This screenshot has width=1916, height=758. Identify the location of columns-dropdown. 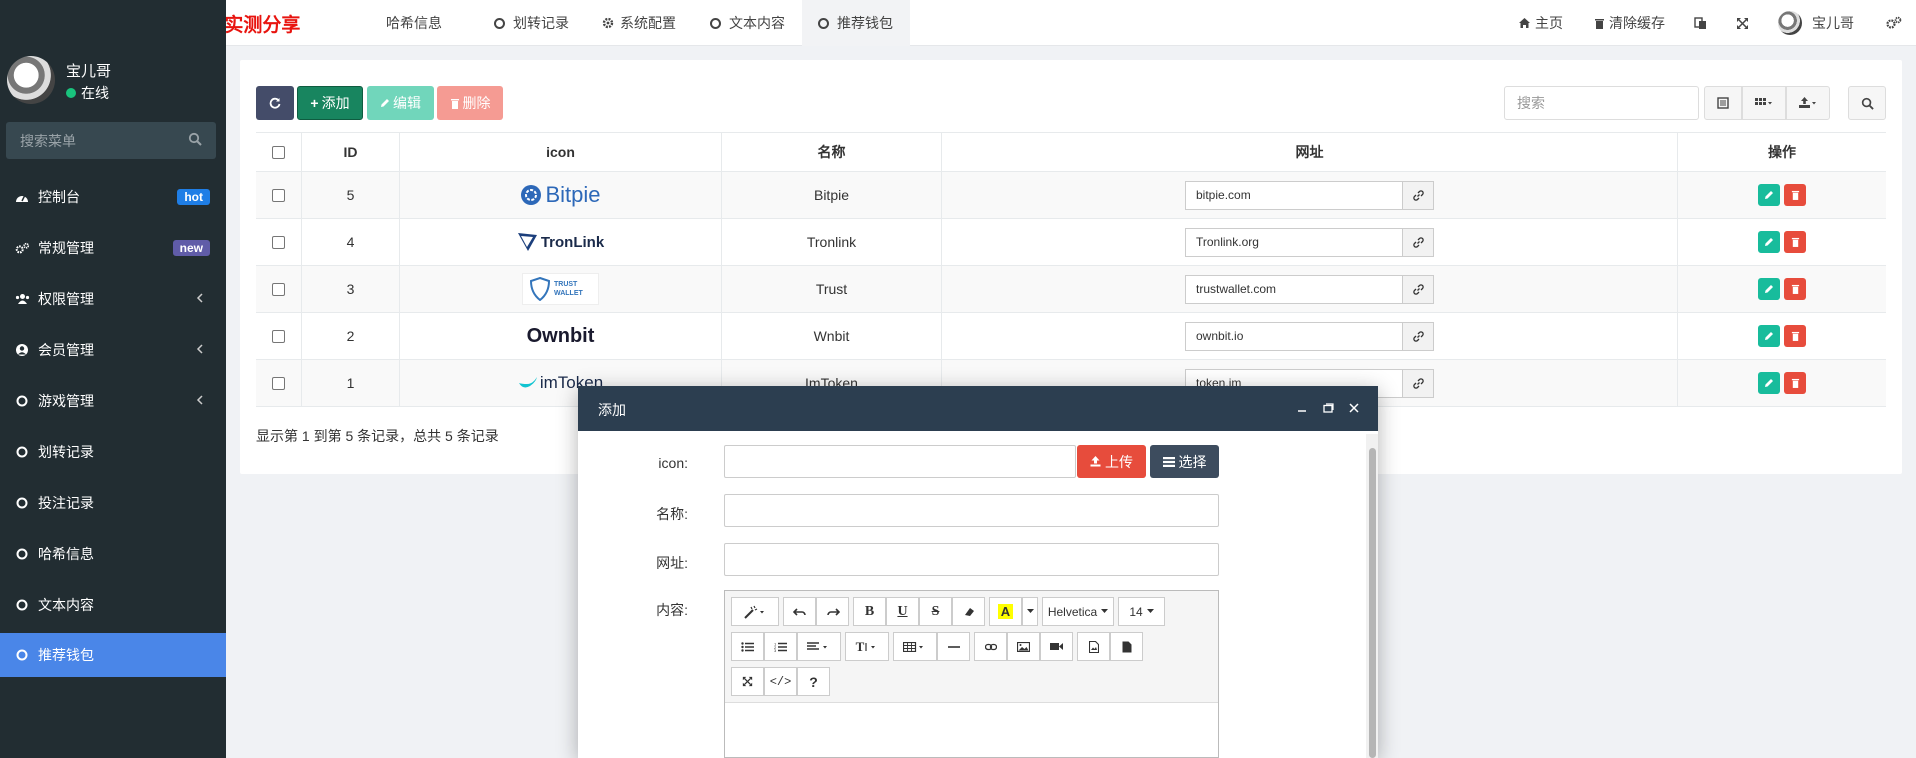
(1764, 103).